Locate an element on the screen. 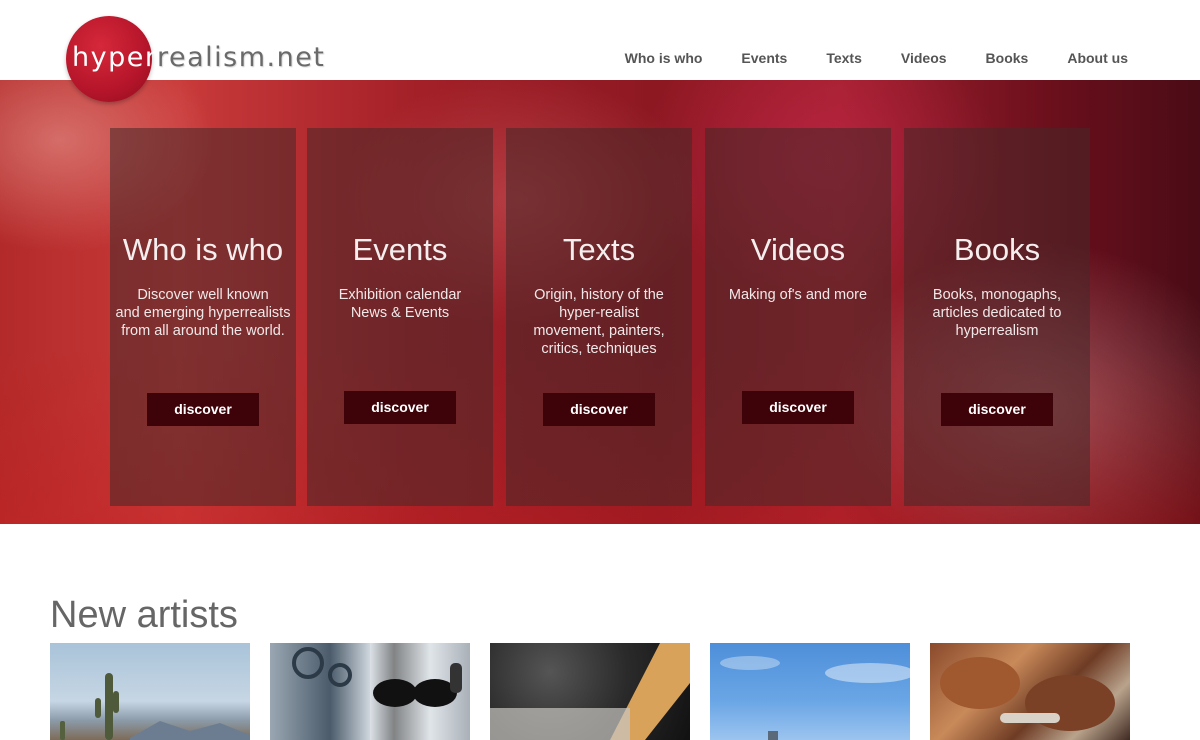 The width and height of the screenshot is (1200, 740). rusted-metal-image is located at coordinates (1027, 694).